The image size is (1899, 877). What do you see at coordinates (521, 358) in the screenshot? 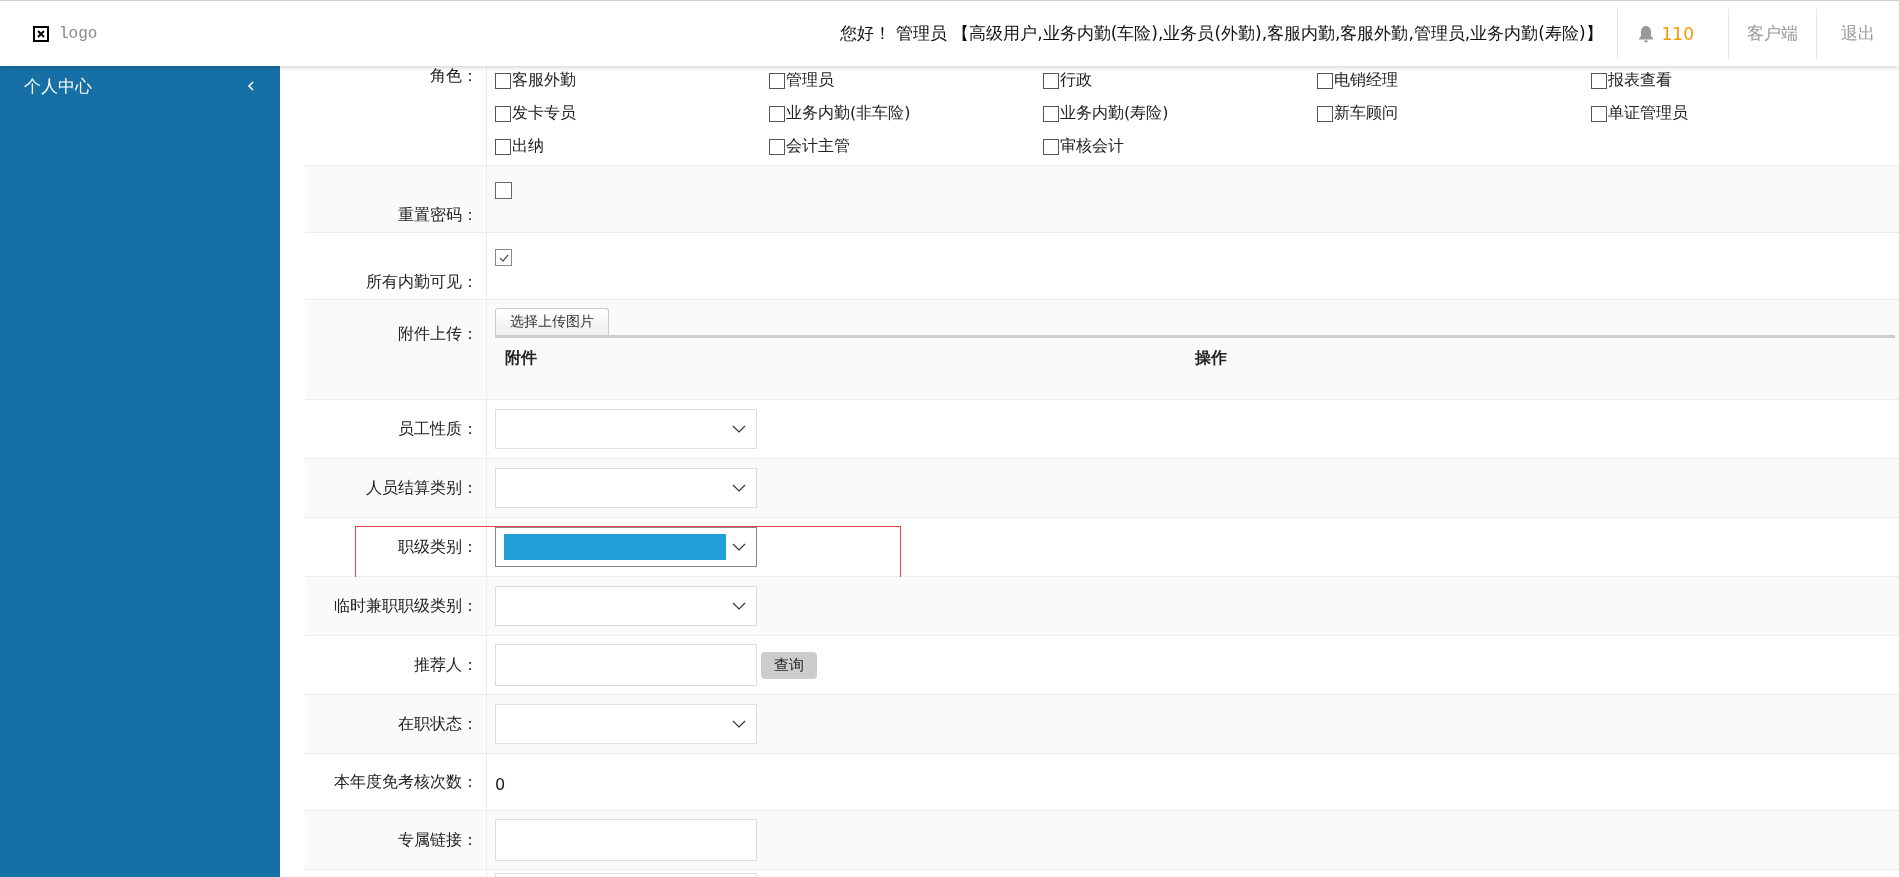
I see `column-header: 附件` at bounding box center [521, 358].